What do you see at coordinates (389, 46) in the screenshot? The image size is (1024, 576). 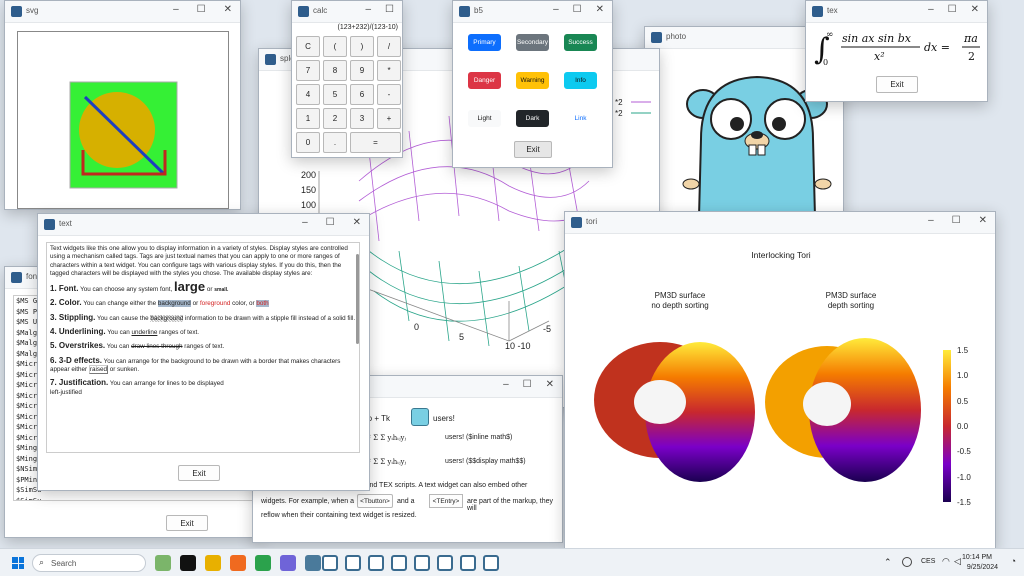 I see `calc-key-button: /` at bounding box center [389, 46].